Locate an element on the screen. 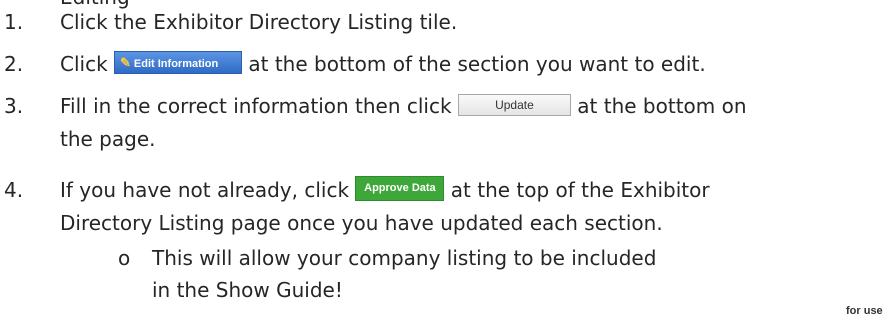 This screenshot has height=334, width=888. update-button: Update is located at coordinates (514, 104).